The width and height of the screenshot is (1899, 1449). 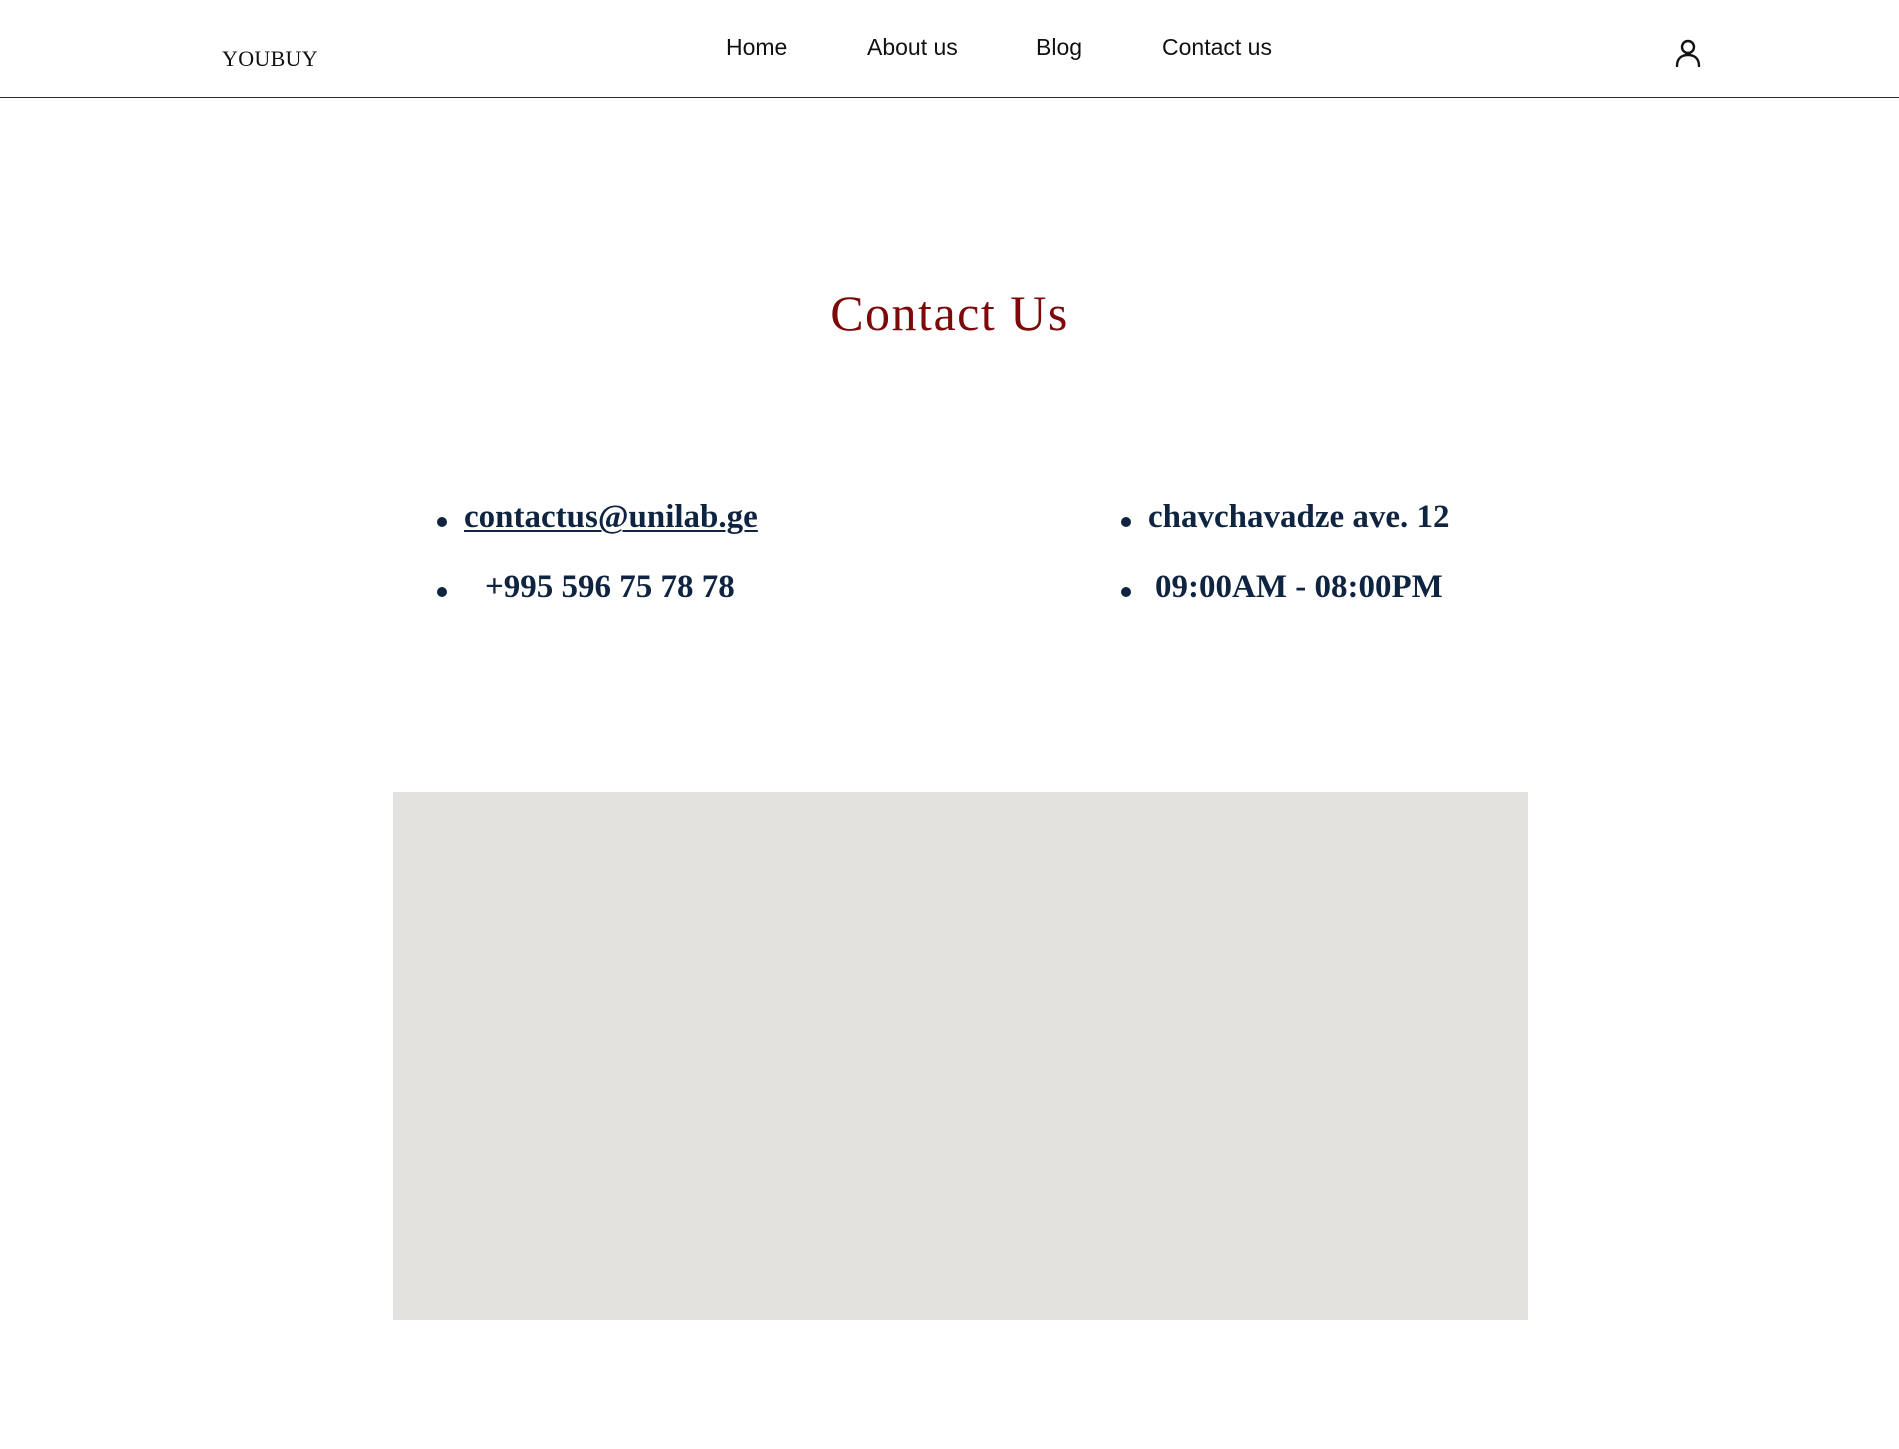 What do you see at coordinates (270, 59) in the screenshot?
I see `logo: YOUBUY` at bounding box center [270, 59].